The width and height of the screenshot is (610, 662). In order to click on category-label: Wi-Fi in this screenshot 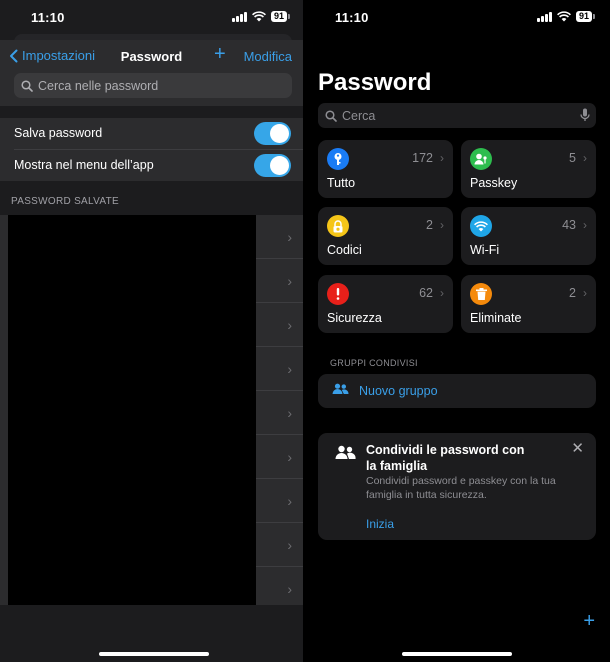, I will do `click(485, 250)`.